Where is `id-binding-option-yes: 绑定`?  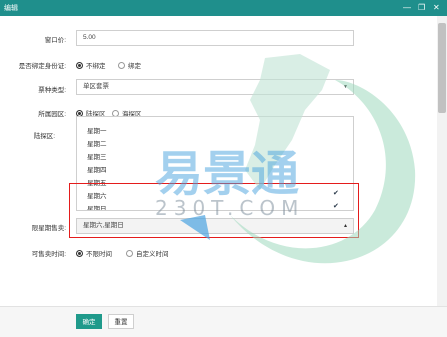 id-binding-option-yes: 绑定 is located at coordinates (129, 65).